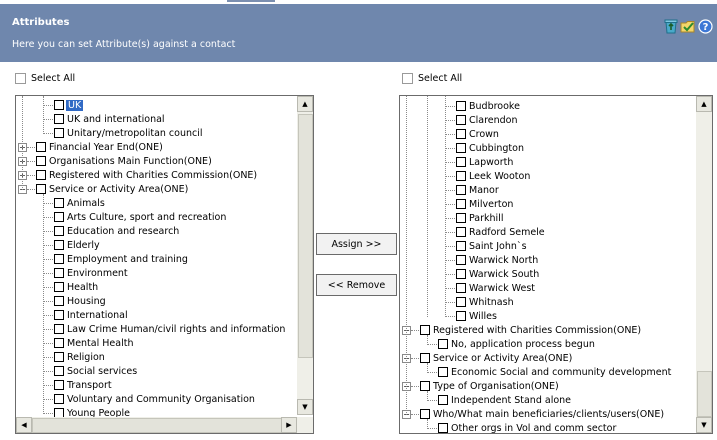 The height and width of the screenshot is (440, 717). I want to click on tree-item-row: Manor, so click(477, 190).